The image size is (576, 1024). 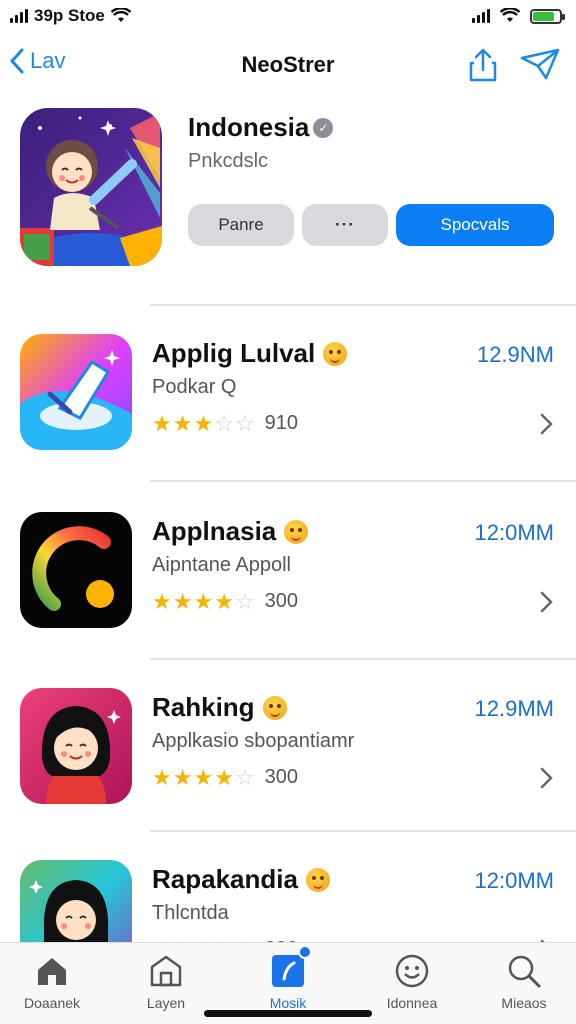 I want to click on tab-mosik: Mosik, so click(x=288, y=978).